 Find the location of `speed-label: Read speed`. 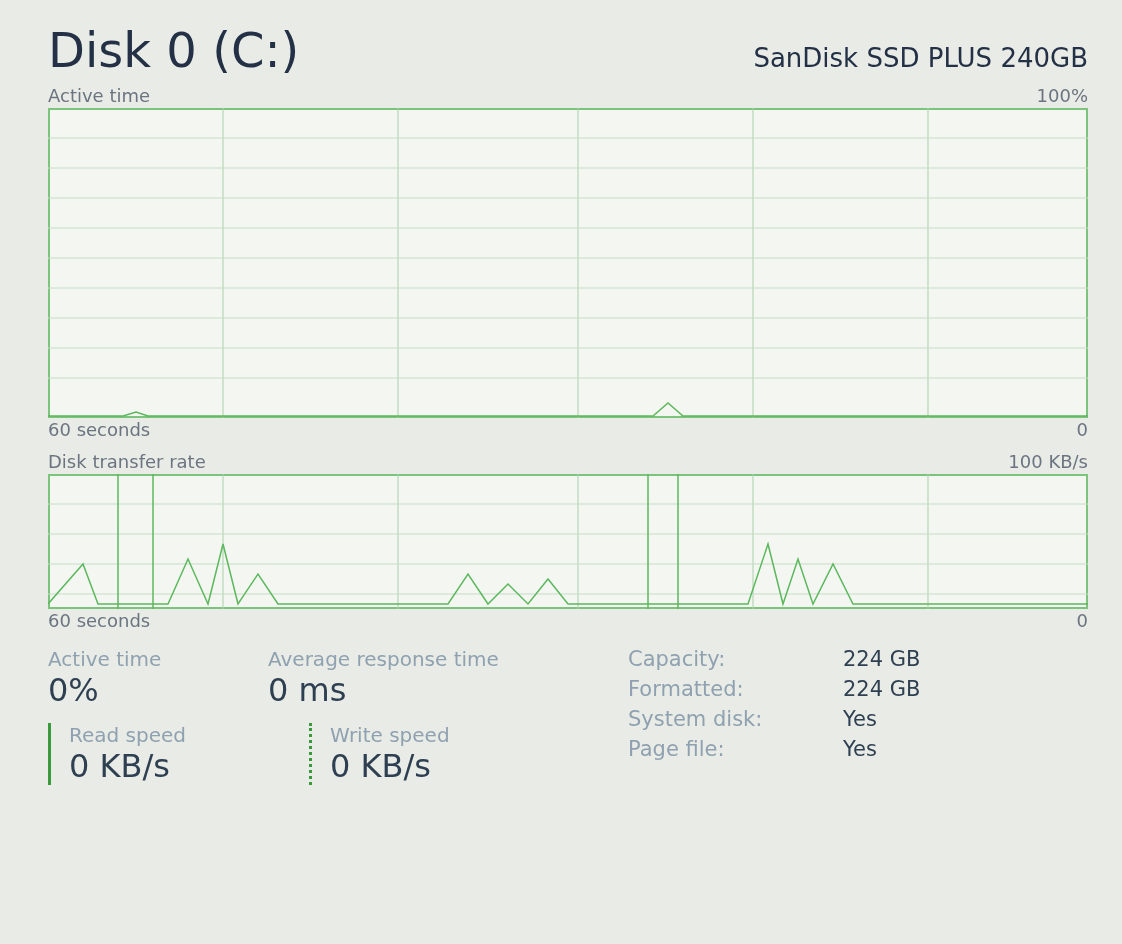

speed-label: Read speed is located at coordinates (128, 735).